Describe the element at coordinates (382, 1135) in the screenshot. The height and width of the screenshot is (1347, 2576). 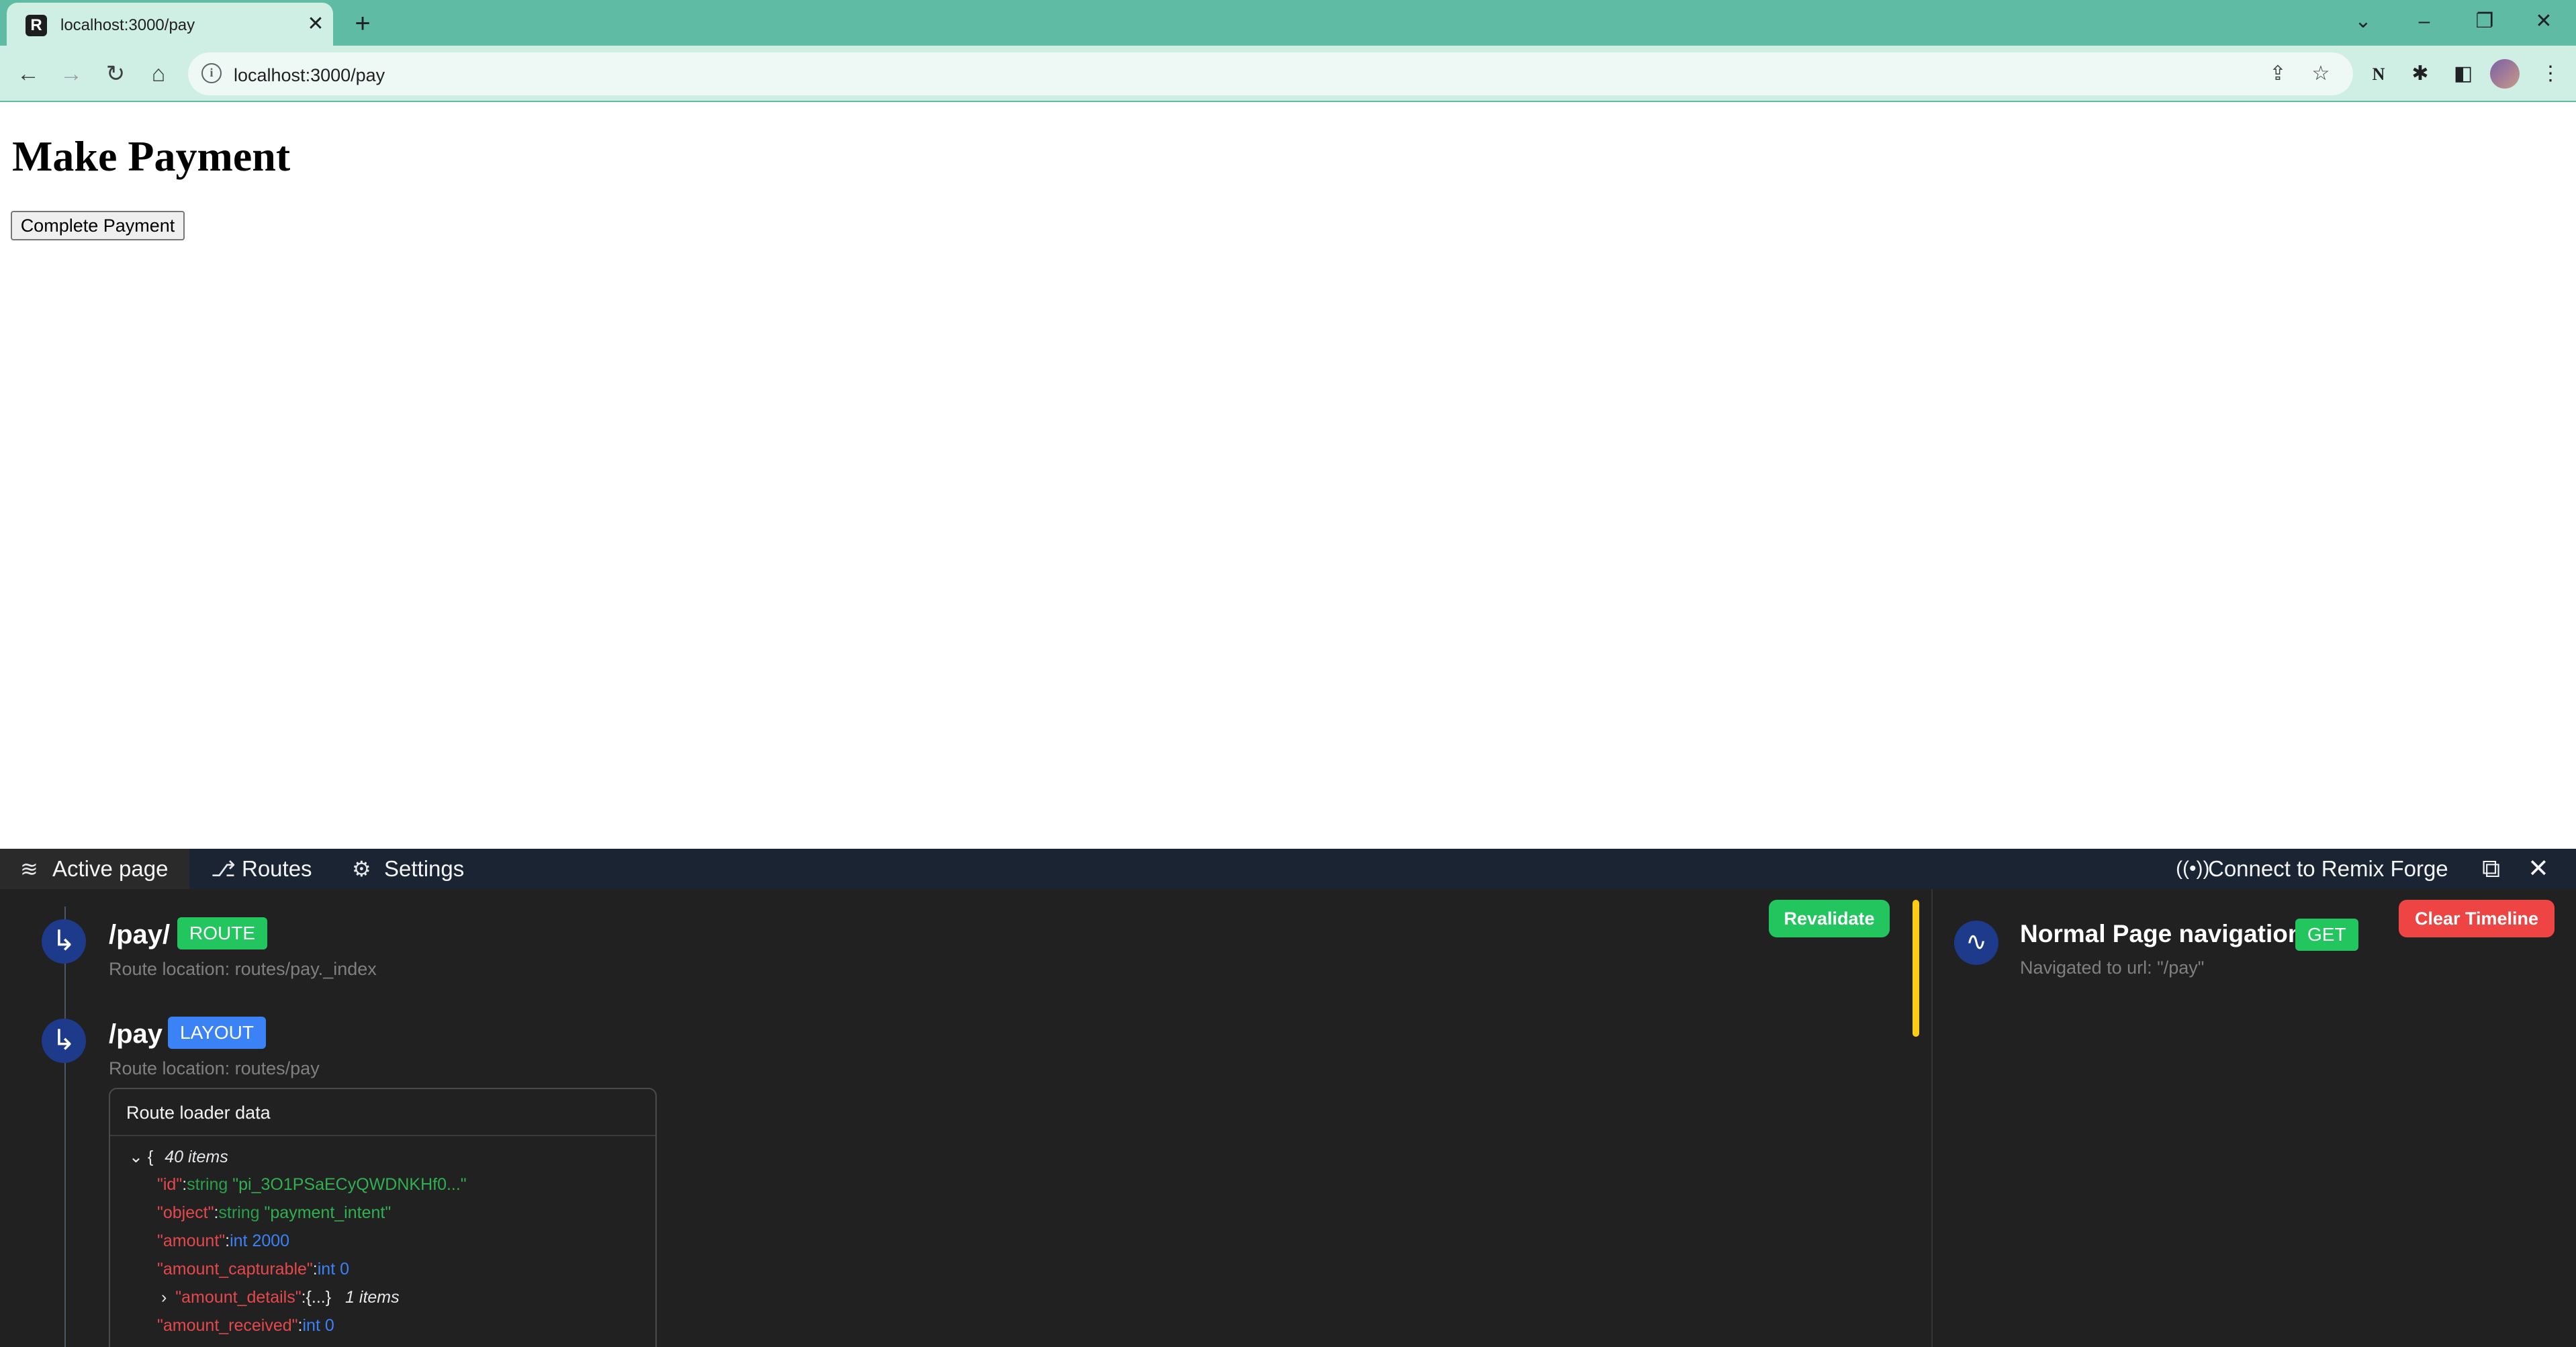
I see `loader-divider` at that location.